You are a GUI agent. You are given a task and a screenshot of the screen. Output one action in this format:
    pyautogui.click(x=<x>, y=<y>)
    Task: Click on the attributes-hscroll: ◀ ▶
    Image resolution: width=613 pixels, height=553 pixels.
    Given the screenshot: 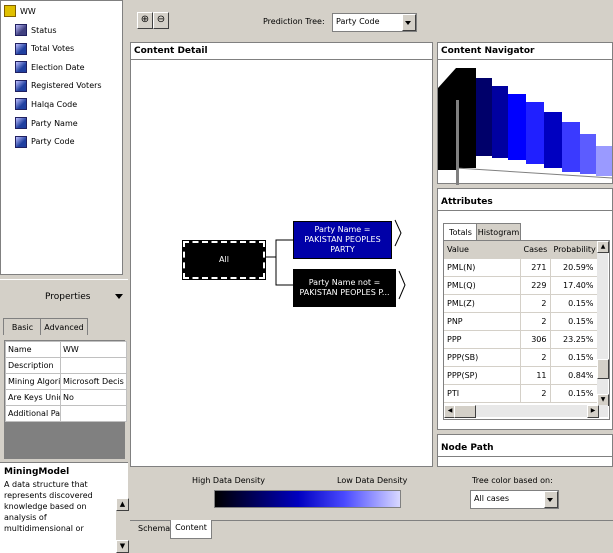 What is the action you would take?
    pyautogui.click(x=526, y=411)
    